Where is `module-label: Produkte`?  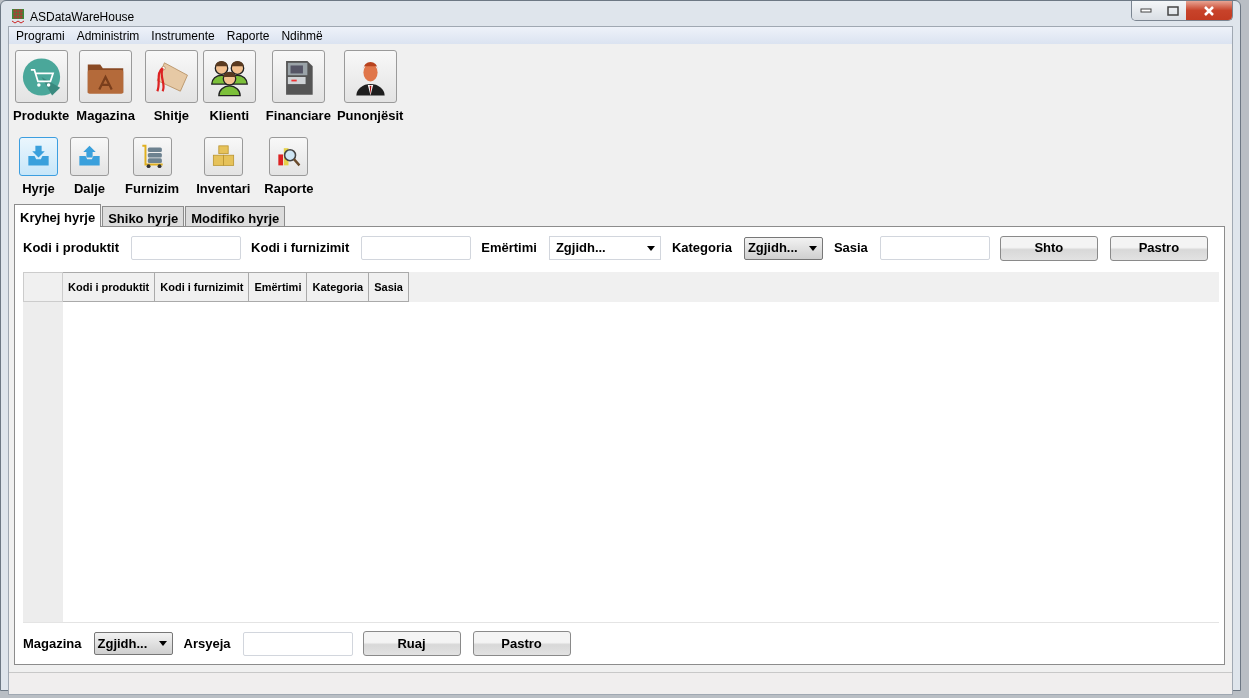
module-label: Produkte is located at coordinates (41, 116).